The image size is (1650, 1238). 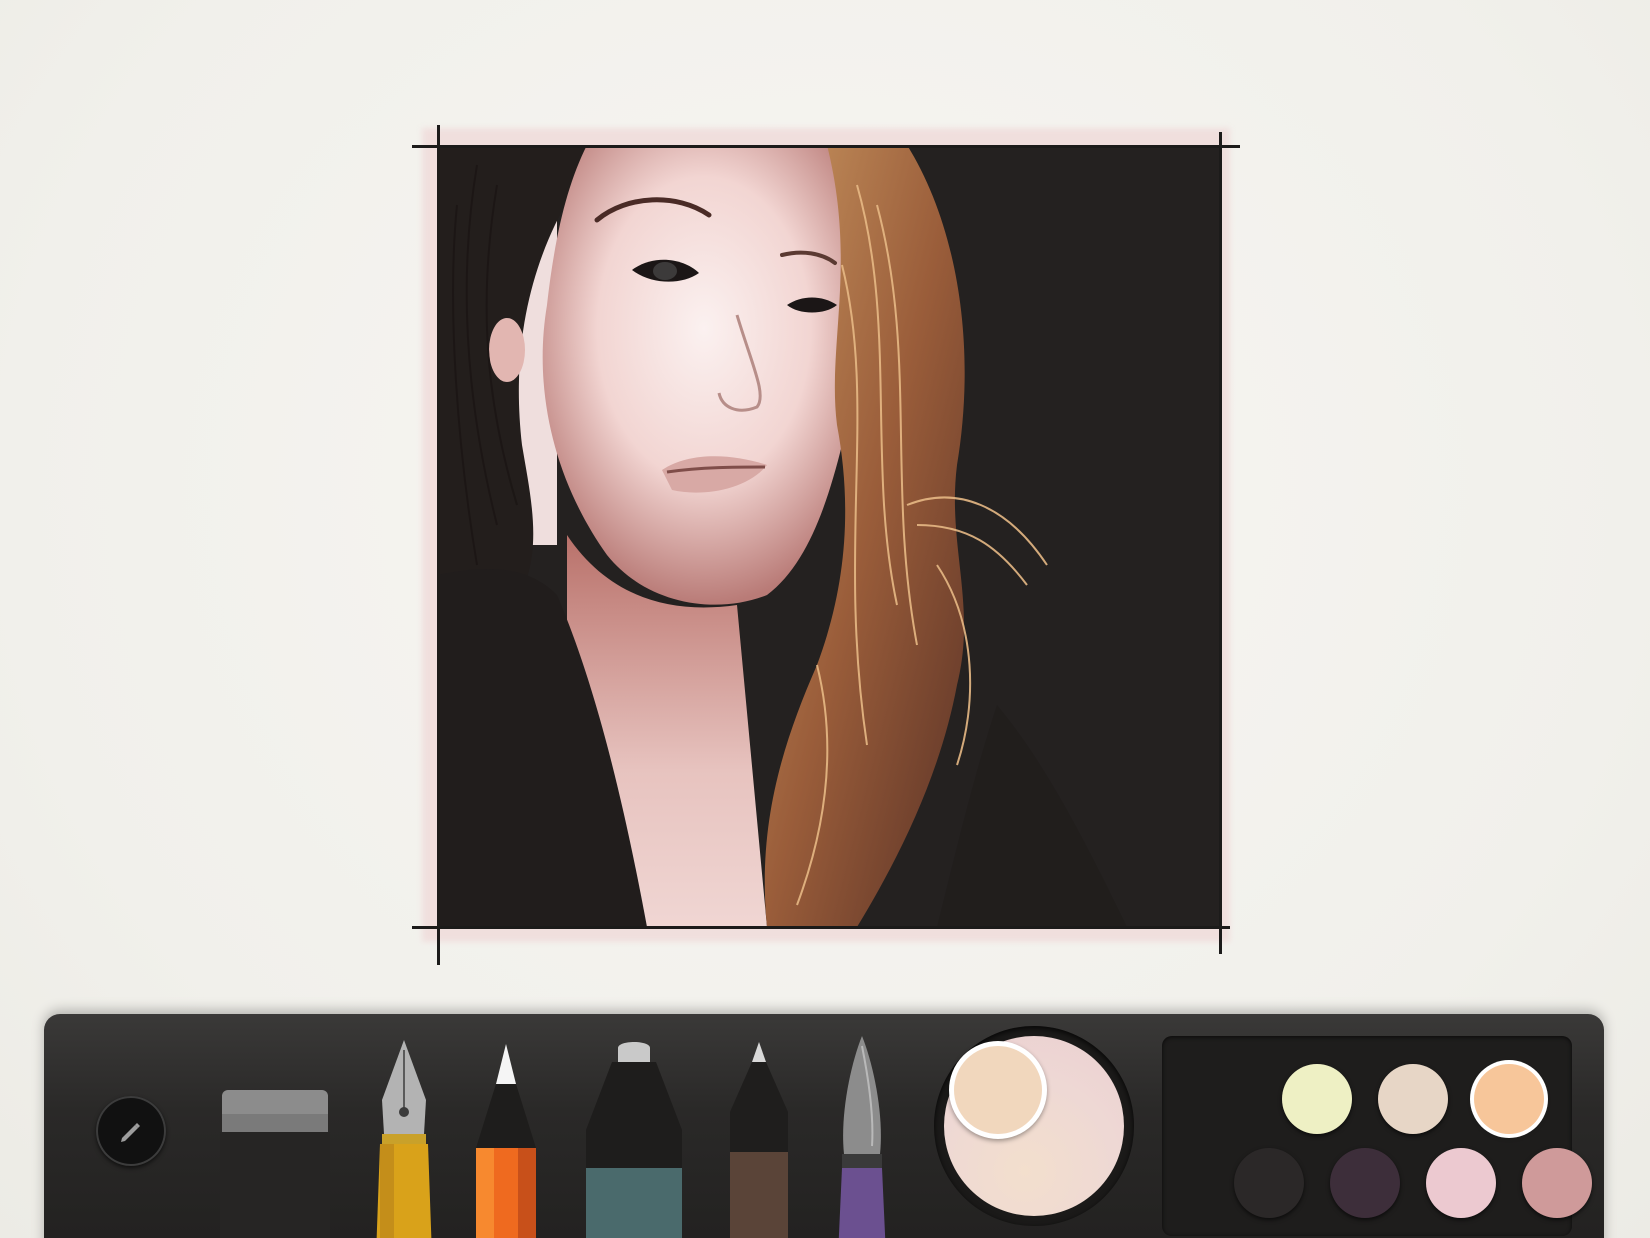 I want to click on swatch-pale-yellow, so click(x=1317, y=1099).